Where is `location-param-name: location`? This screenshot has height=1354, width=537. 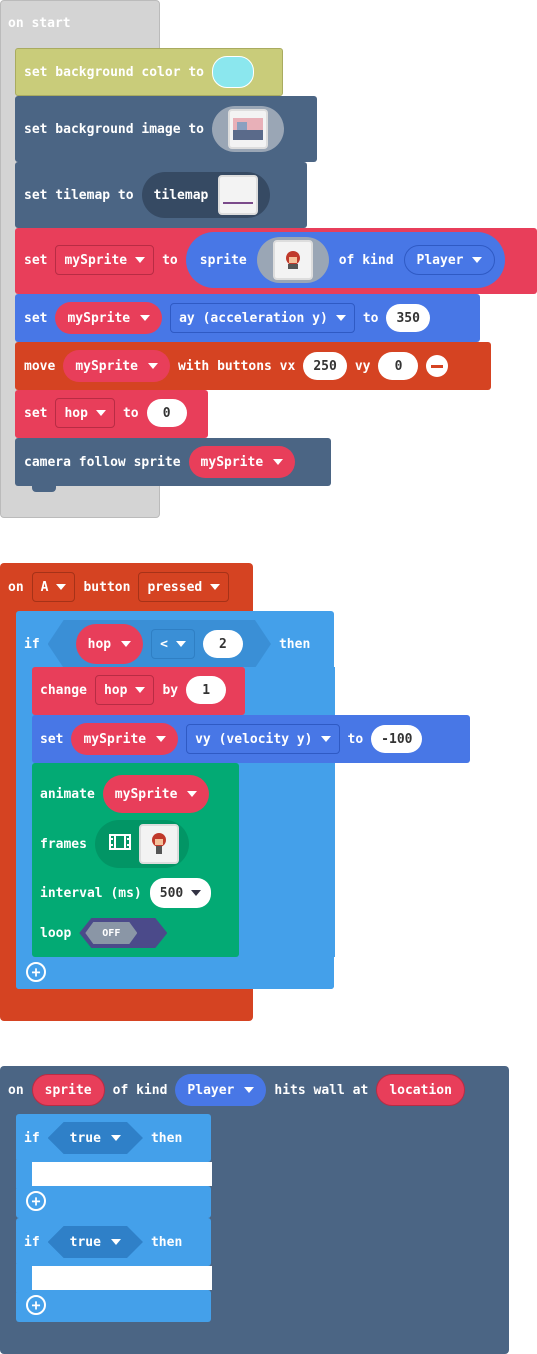 location-param-name: location is located at coordinates (420, 1090).